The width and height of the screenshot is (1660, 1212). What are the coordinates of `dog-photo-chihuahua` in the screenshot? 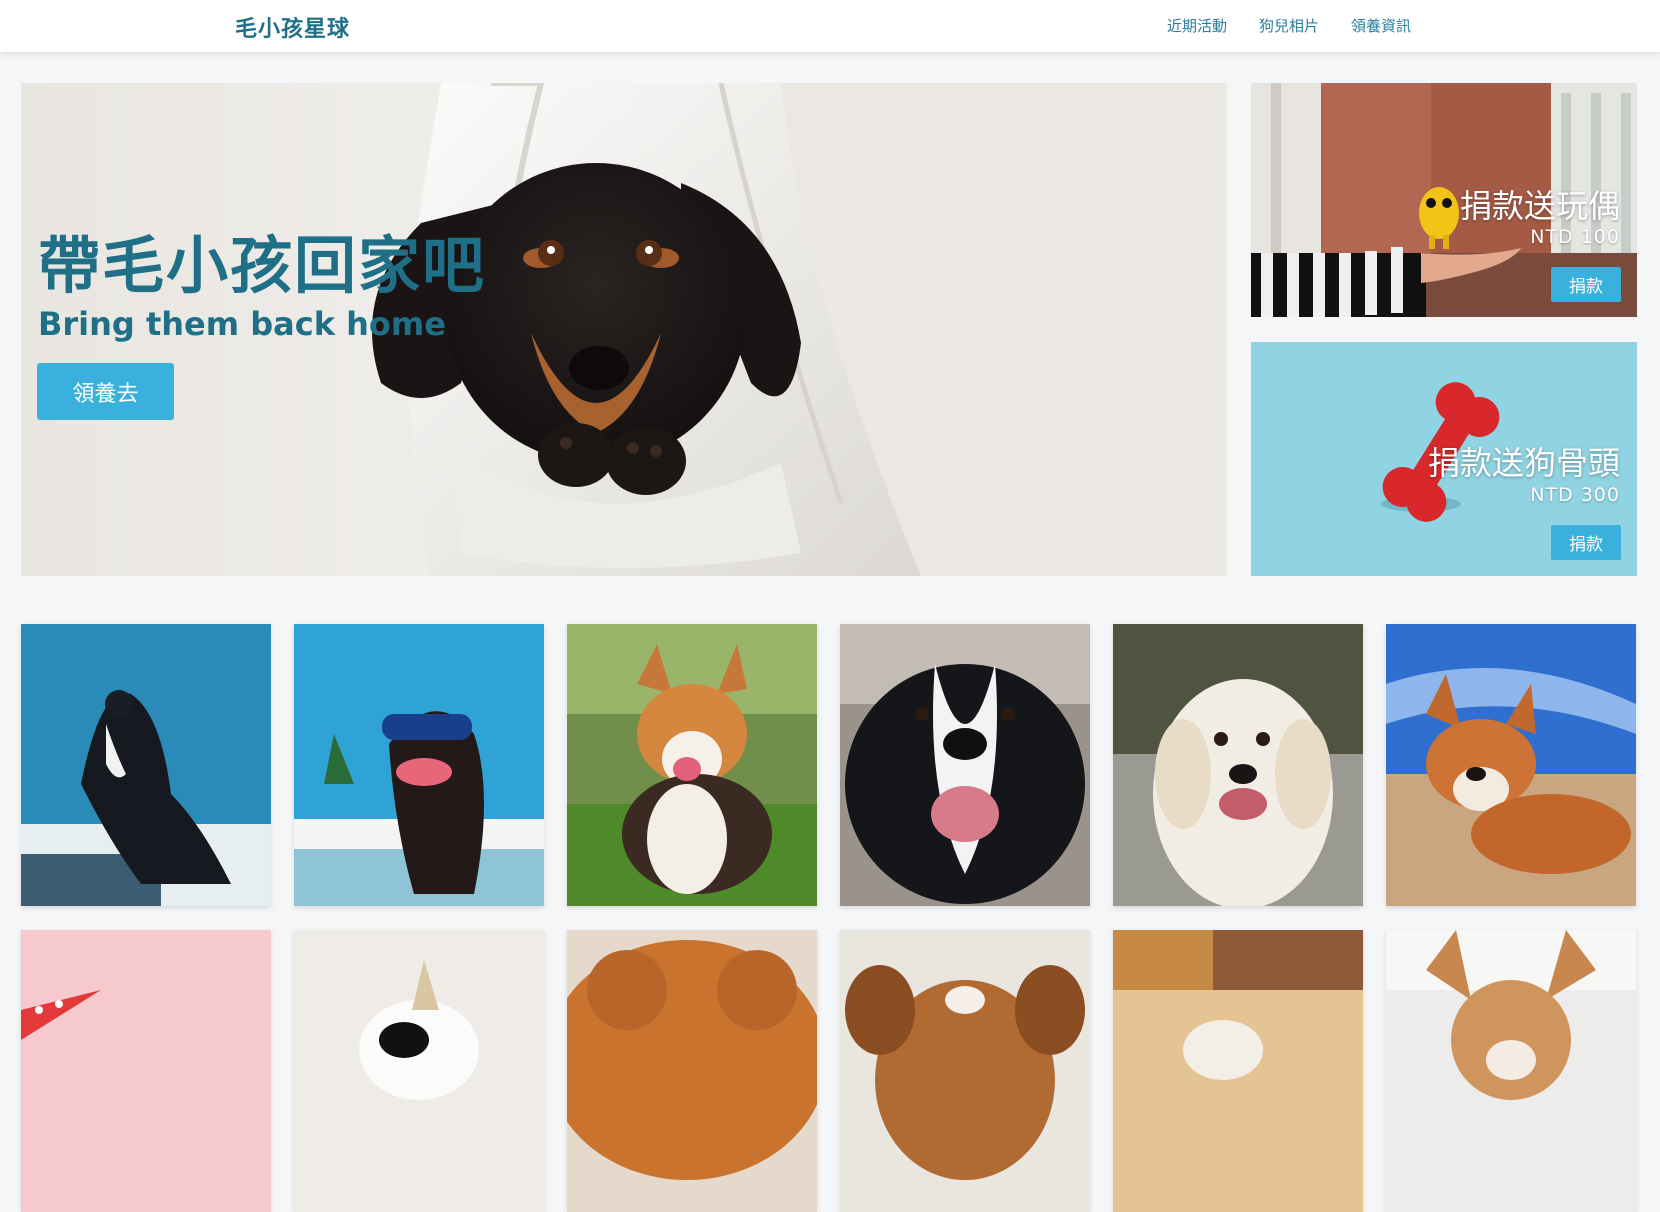 It's located at (1511, 1071).